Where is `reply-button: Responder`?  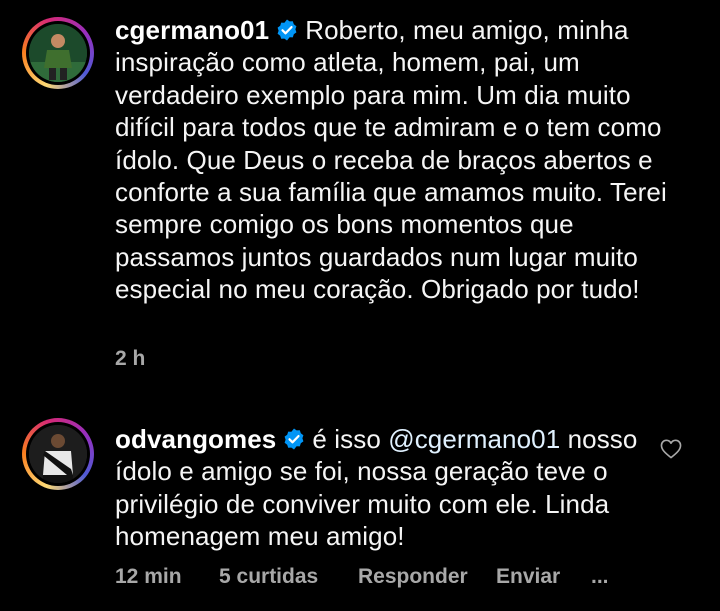
reply-button: Responder is located at coordinates (427, 577).